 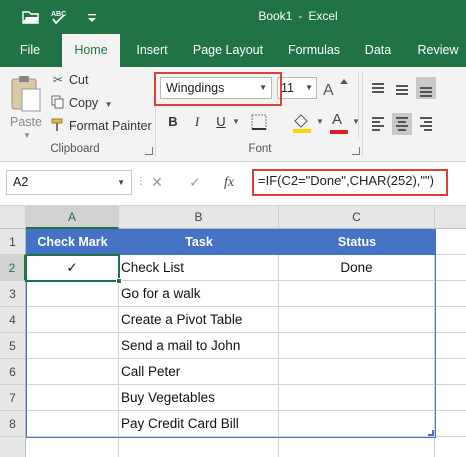 I want to click on align-left-button, so click(x=378, y=124).